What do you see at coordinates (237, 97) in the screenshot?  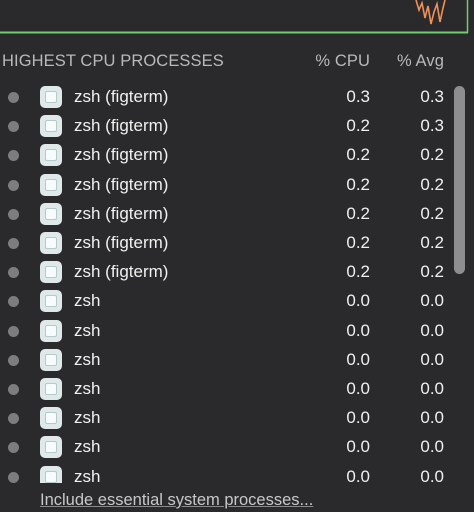 I see `process-row: zsh (figterm) 0.3 0.3` at bounding box center [237, 97].